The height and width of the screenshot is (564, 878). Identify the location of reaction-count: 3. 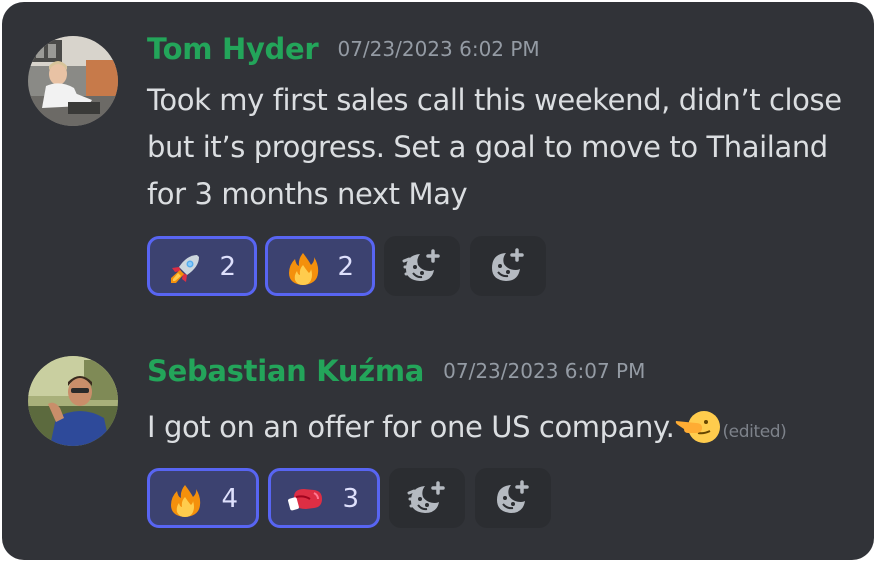
(350, 499).